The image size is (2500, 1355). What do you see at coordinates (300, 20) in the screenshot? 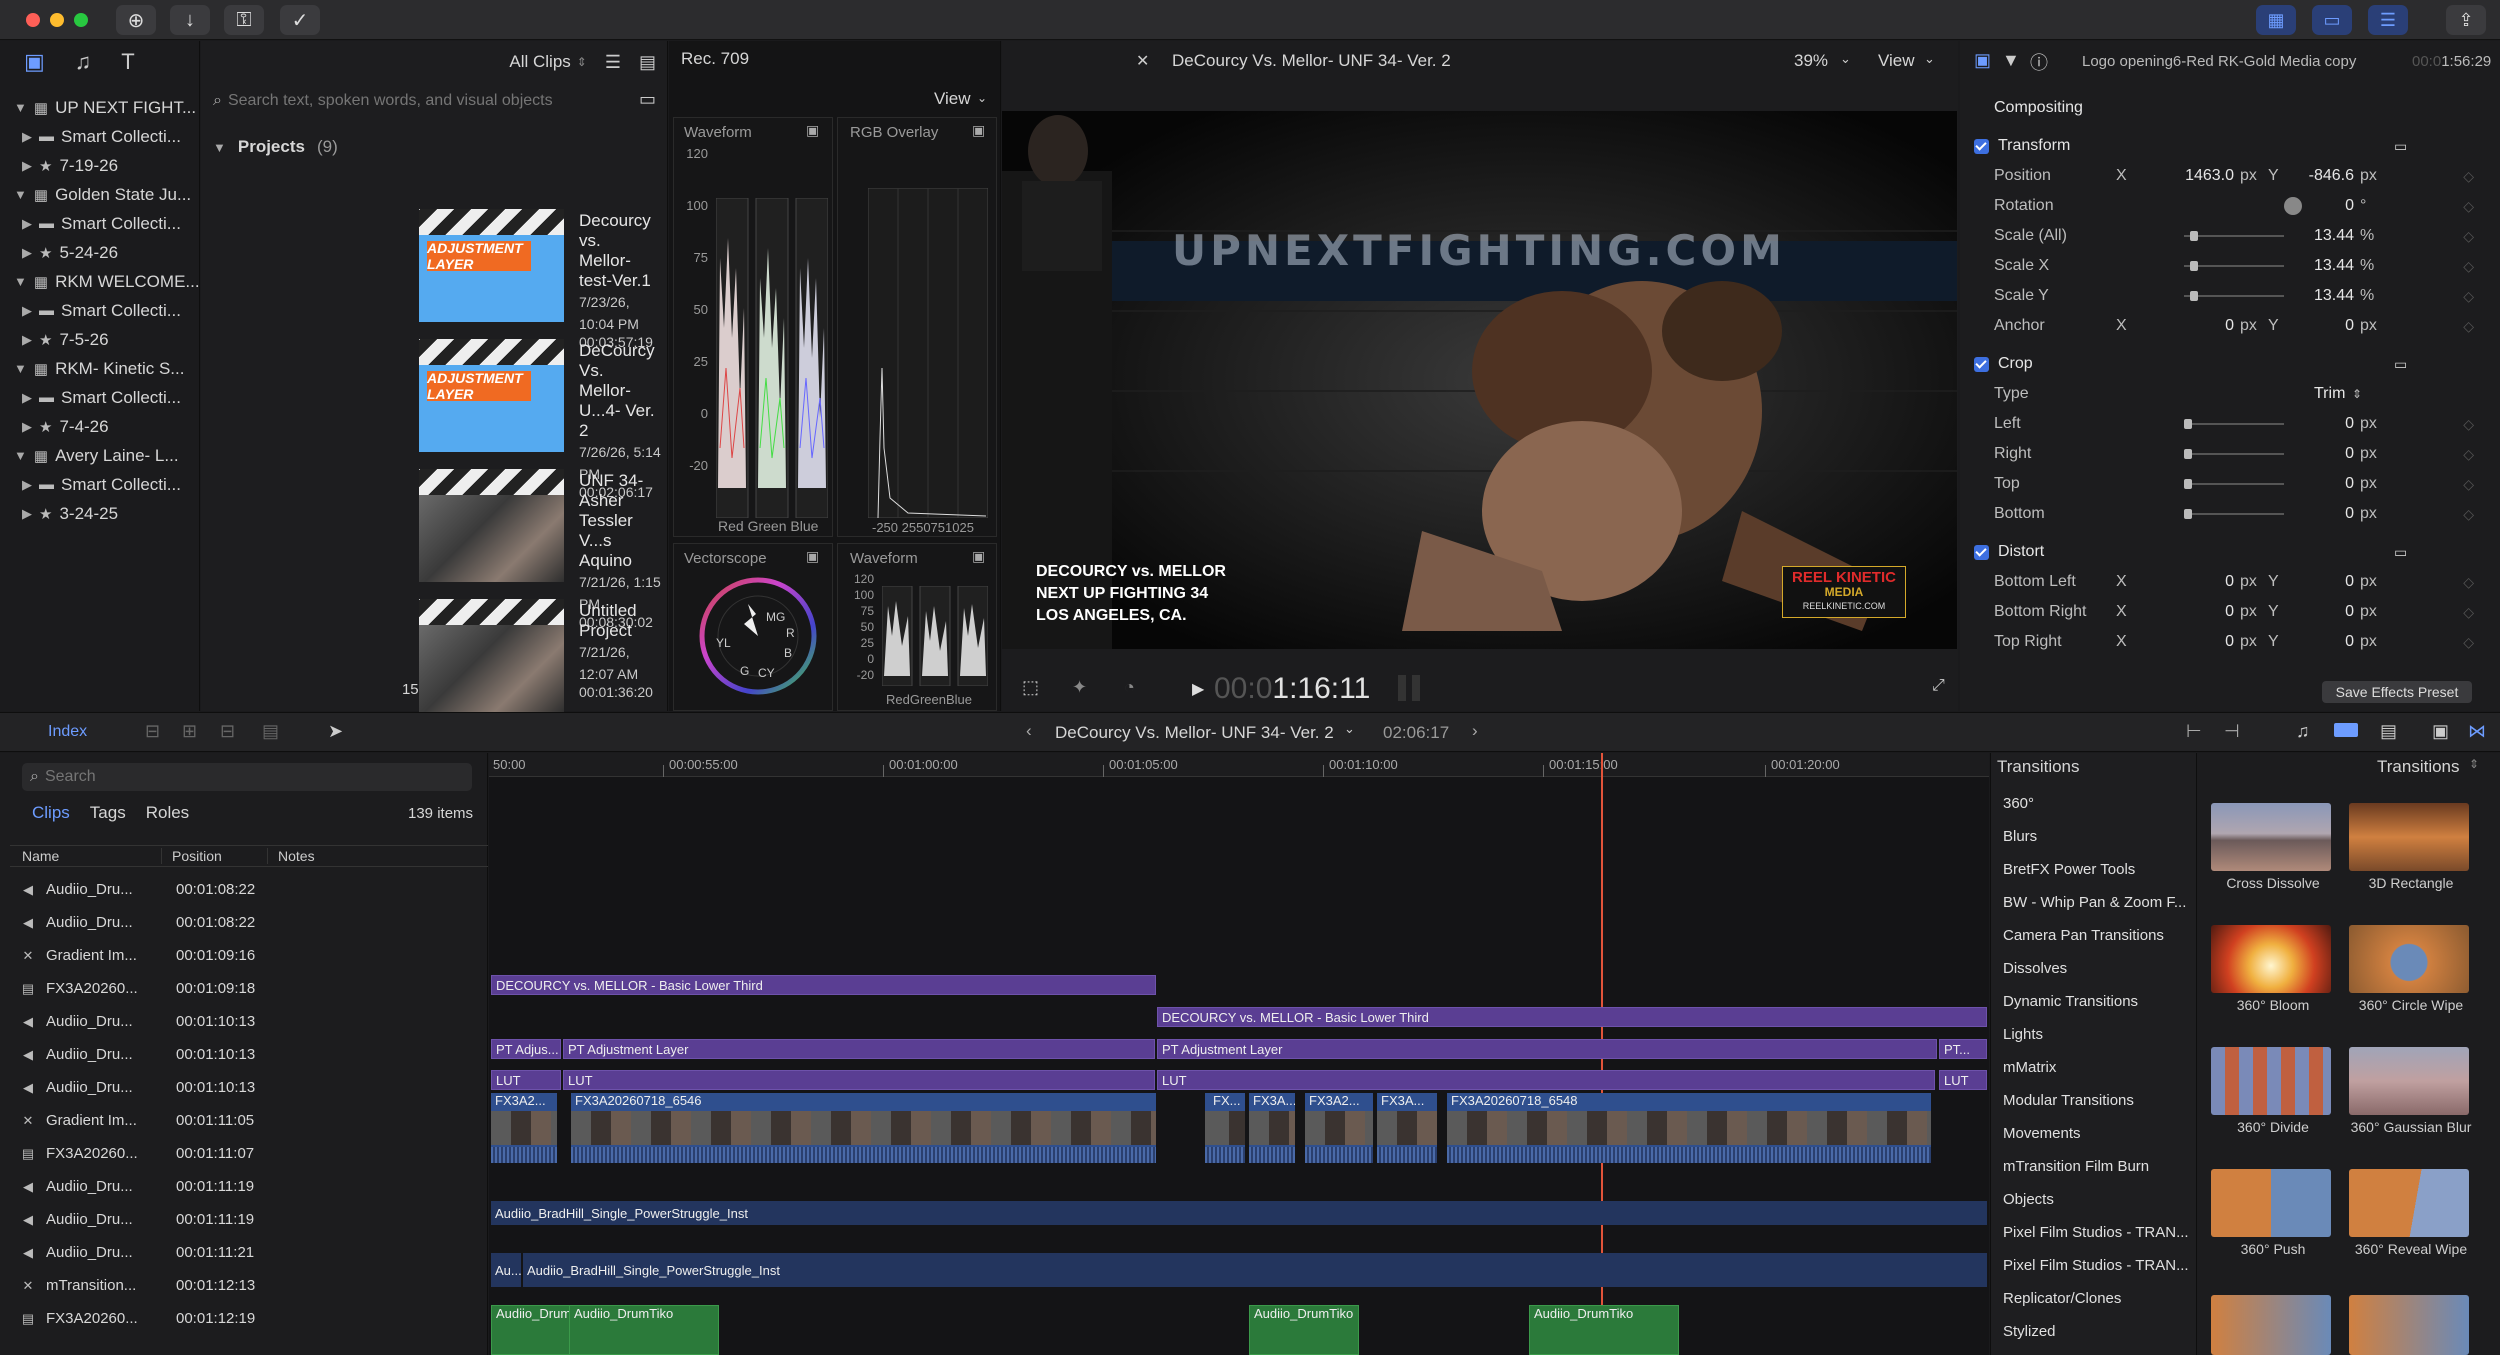
I see `background-tasks-button: ✓` at bounding box center [300, 20].